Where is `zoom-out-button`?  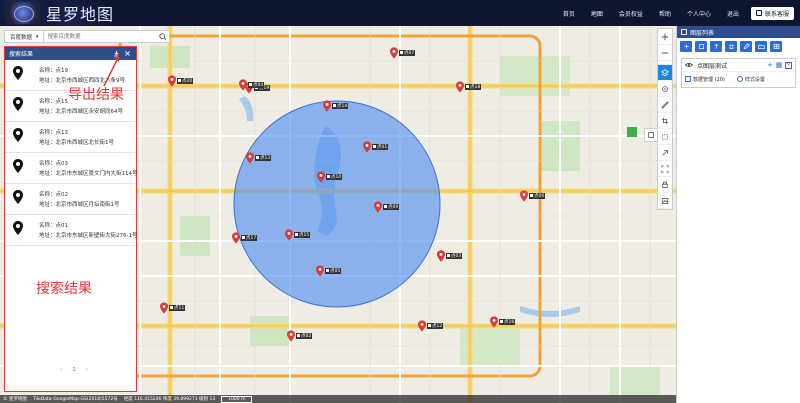 zoom-out-button is located at coordinates (665, 53).